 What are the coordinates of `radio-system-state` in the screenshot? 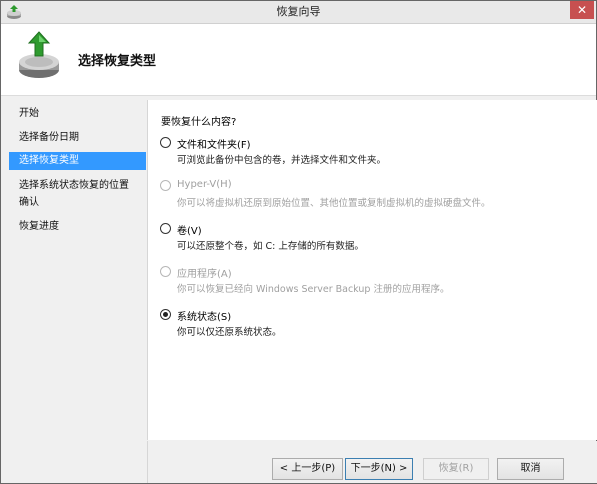 It's located at (165, 314).